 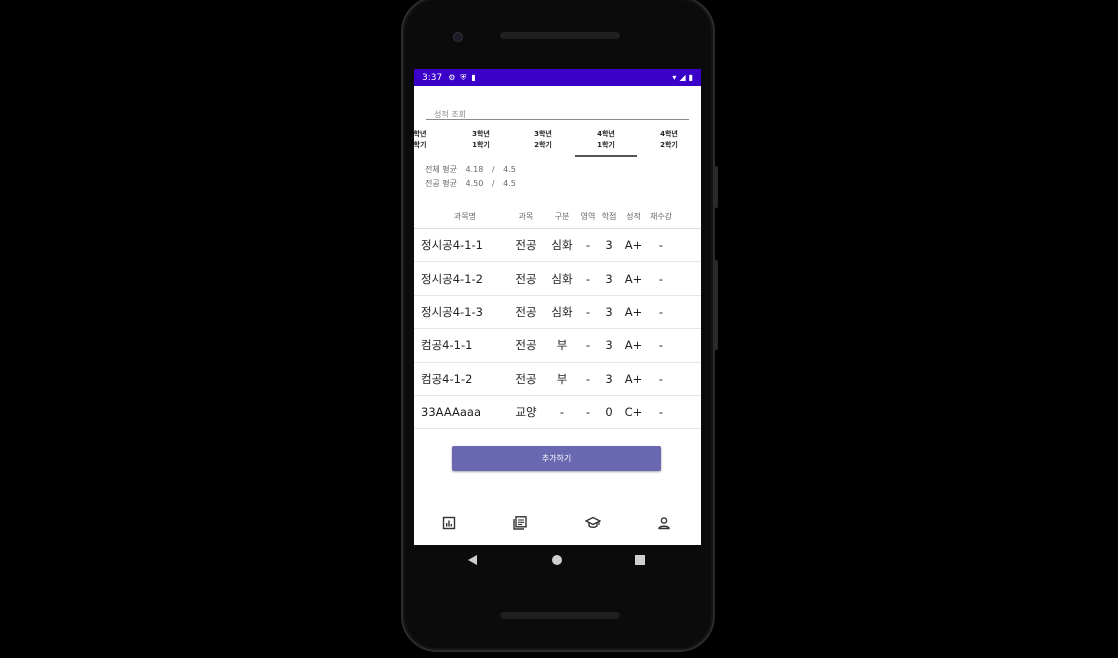 I want to click on bottom-speaker, so click(x=560, y=615).